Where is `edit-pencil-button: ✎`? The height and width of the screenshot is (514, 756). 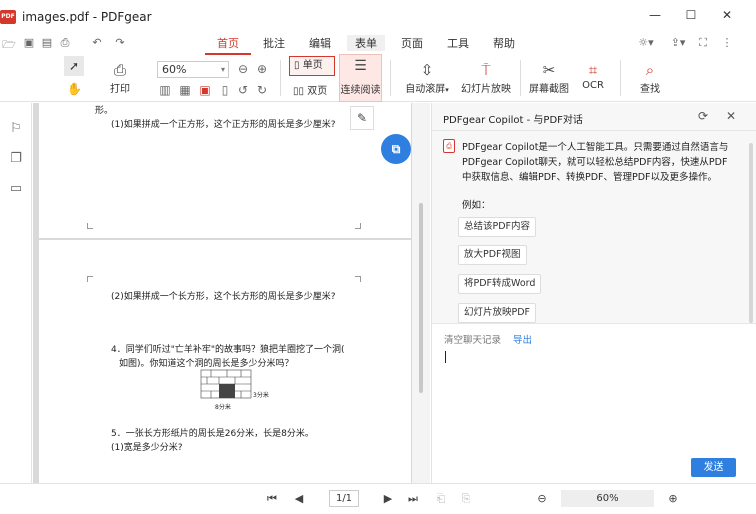 edit-pencil-button: ✎ is located at coordinates (362, 118).